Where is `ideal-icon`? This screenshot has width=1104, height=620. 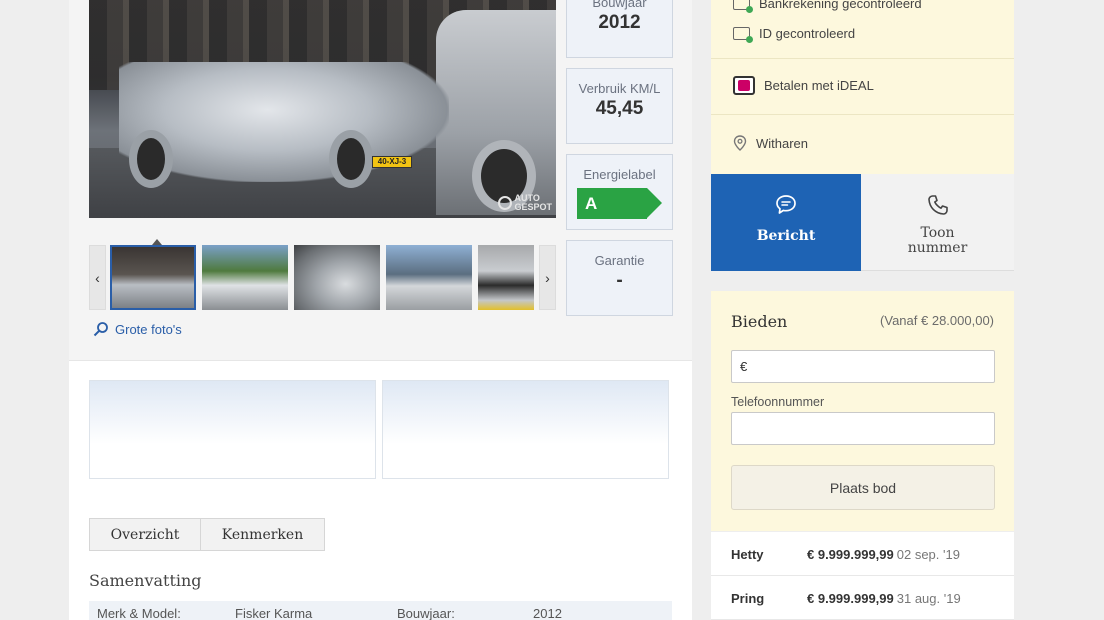 ideal-icon is located at coordinates (744, 85).